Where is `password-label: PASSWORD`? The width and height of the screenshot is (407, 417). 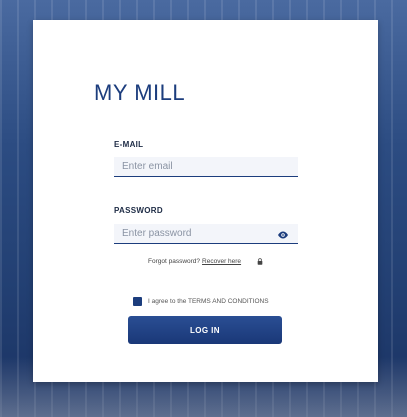
password-label: PASSWORD is located at coordinates (138, 210).